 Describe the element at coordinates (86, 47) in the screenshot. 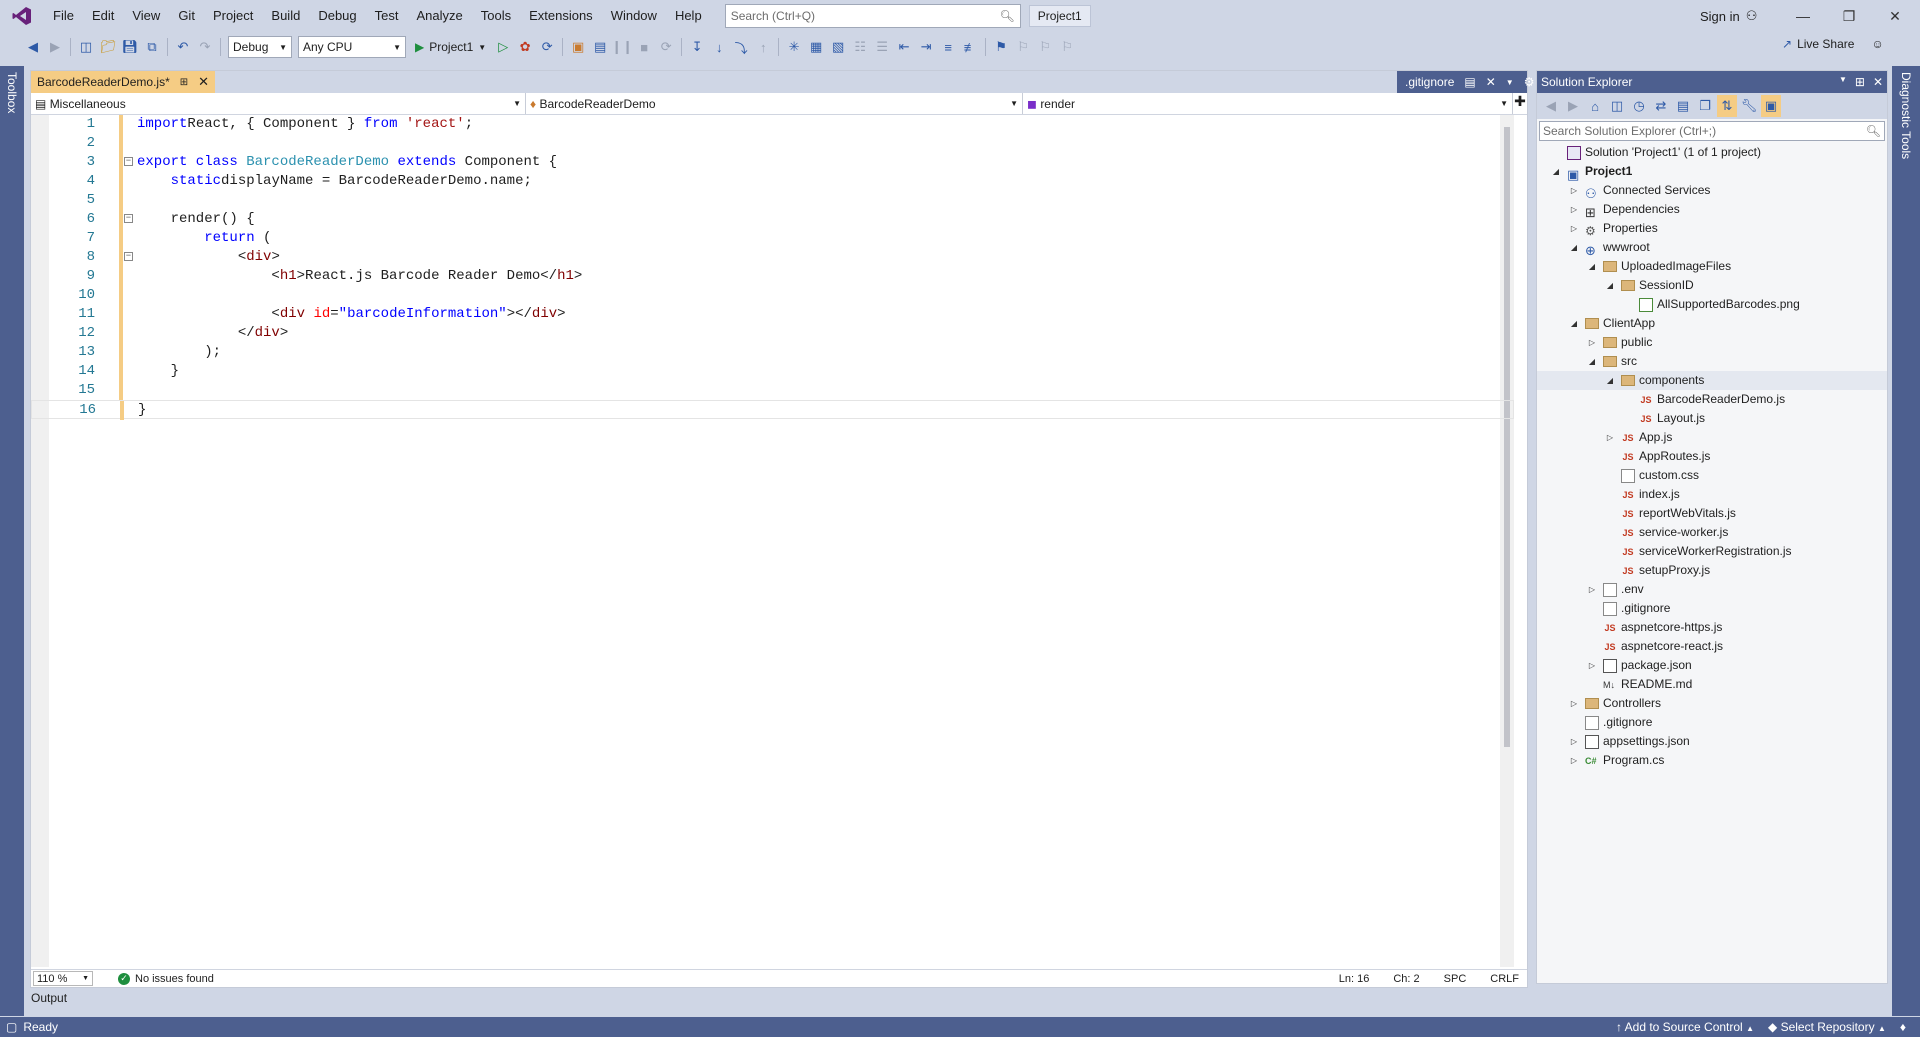

I see `new-project-icon: ◫` at that location.